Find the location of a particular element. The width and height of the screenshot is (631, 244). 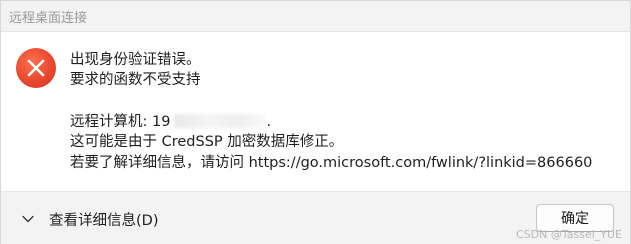

credssp-cause-text: 这可能是由于 CredSSP 加密数据库修正。 is located at coordinates (207, 142).